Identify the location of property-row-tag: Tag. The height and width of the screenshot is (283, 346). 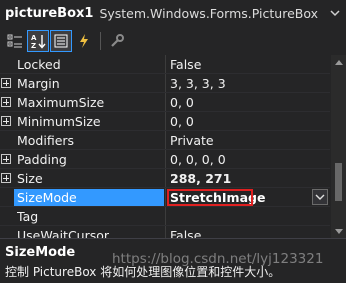
(165, 216).